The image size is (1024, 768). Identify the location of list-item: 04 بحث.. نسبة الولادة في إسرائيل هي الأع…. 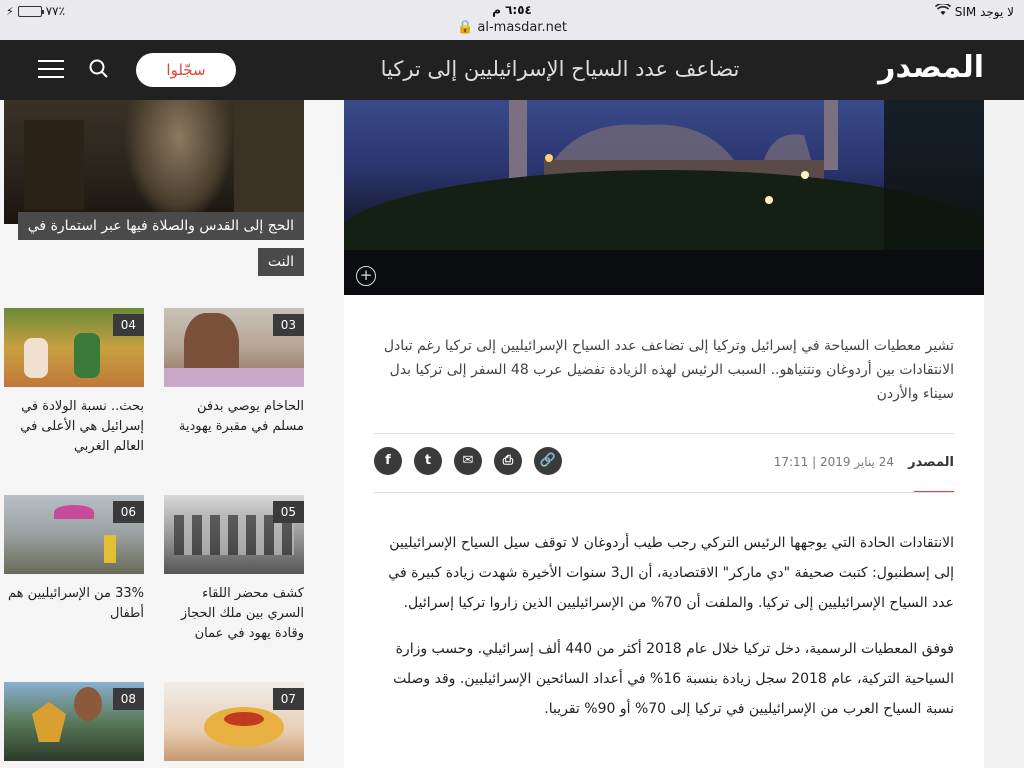
(74, 382).